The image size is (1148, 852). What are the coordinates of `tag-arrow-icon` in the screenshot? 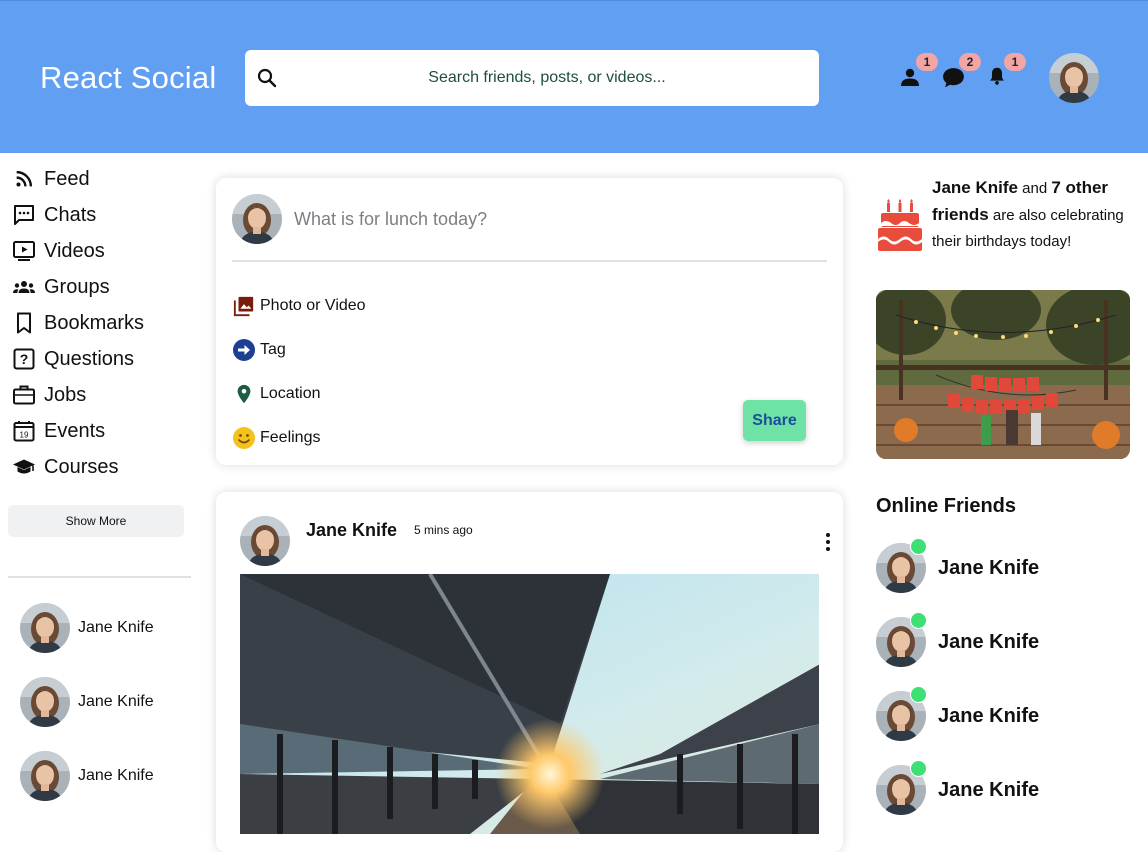 It's located at (244, 350).